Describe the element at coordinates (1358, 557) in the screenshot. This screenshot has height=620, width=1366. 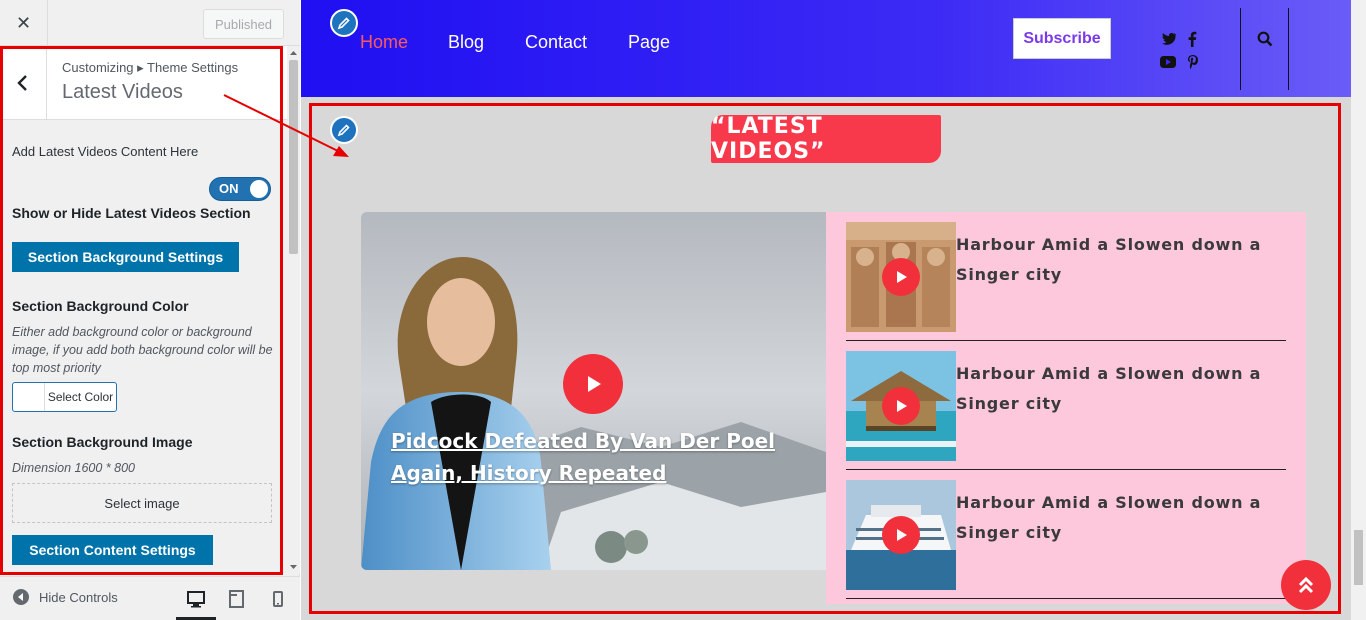
I see `preview-scroll-thumb` at that location.